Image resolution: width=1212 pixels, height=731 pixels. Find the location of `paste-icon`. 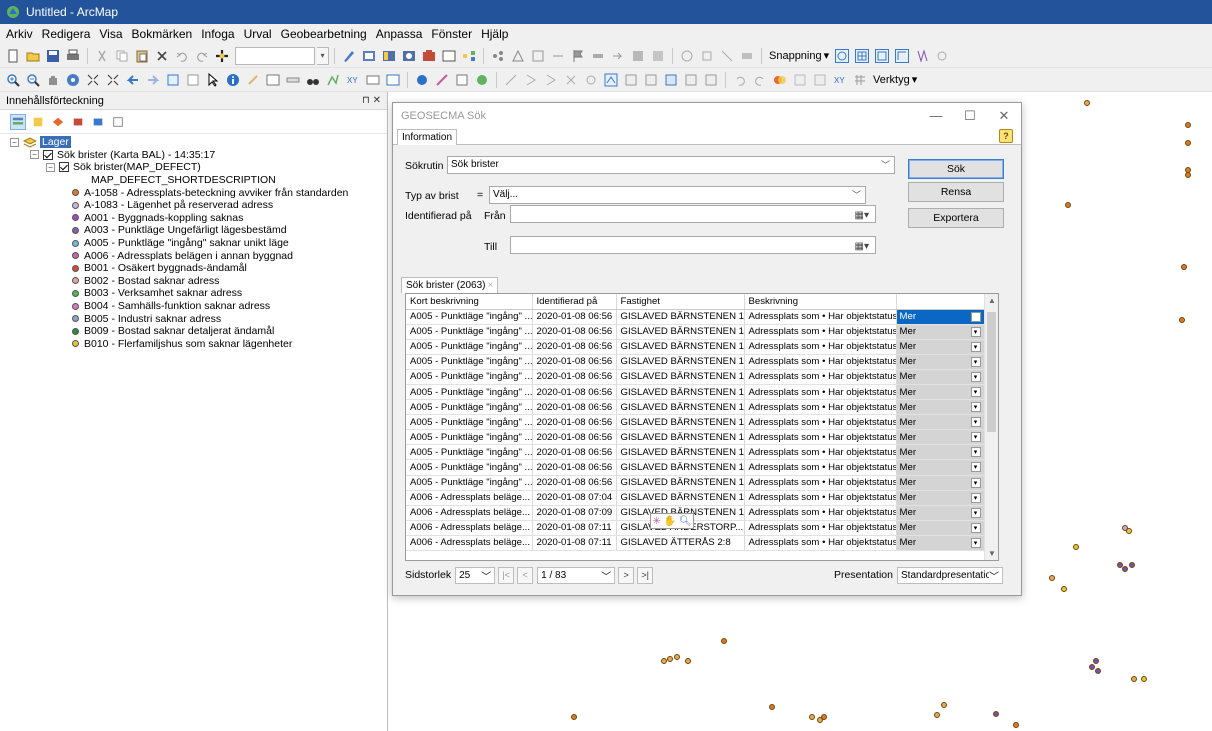

paste-icon is located at coordinates (142, 56).